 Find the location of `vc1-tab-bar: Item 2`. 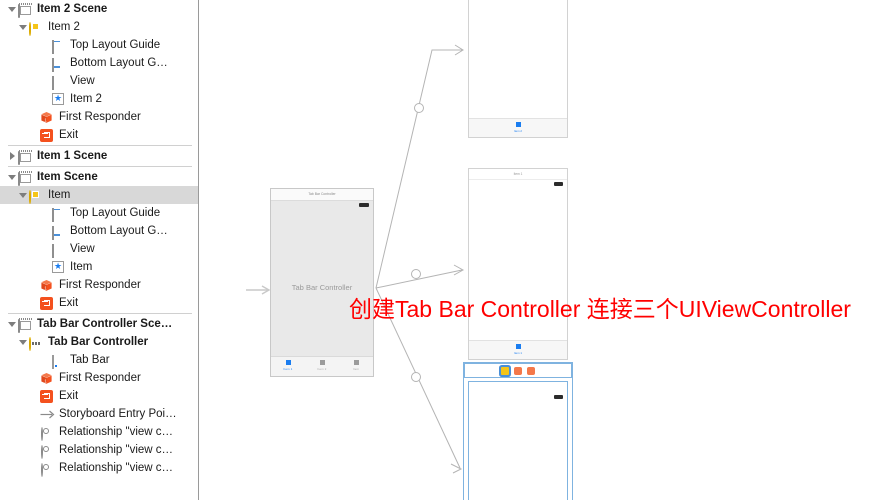

vc1-tab-bar: Item 2 is located at coordinates (518, 127).